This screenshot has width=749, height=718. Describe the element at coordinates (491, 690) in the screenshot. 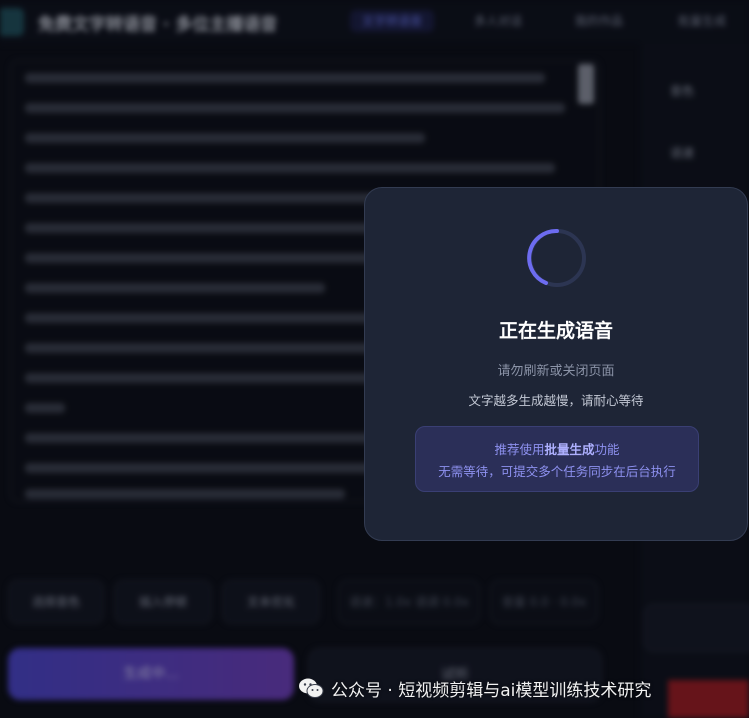

I see `watermark-text: 公众号 · 短视频剪辑与ai模型训练技术研究` at that location.